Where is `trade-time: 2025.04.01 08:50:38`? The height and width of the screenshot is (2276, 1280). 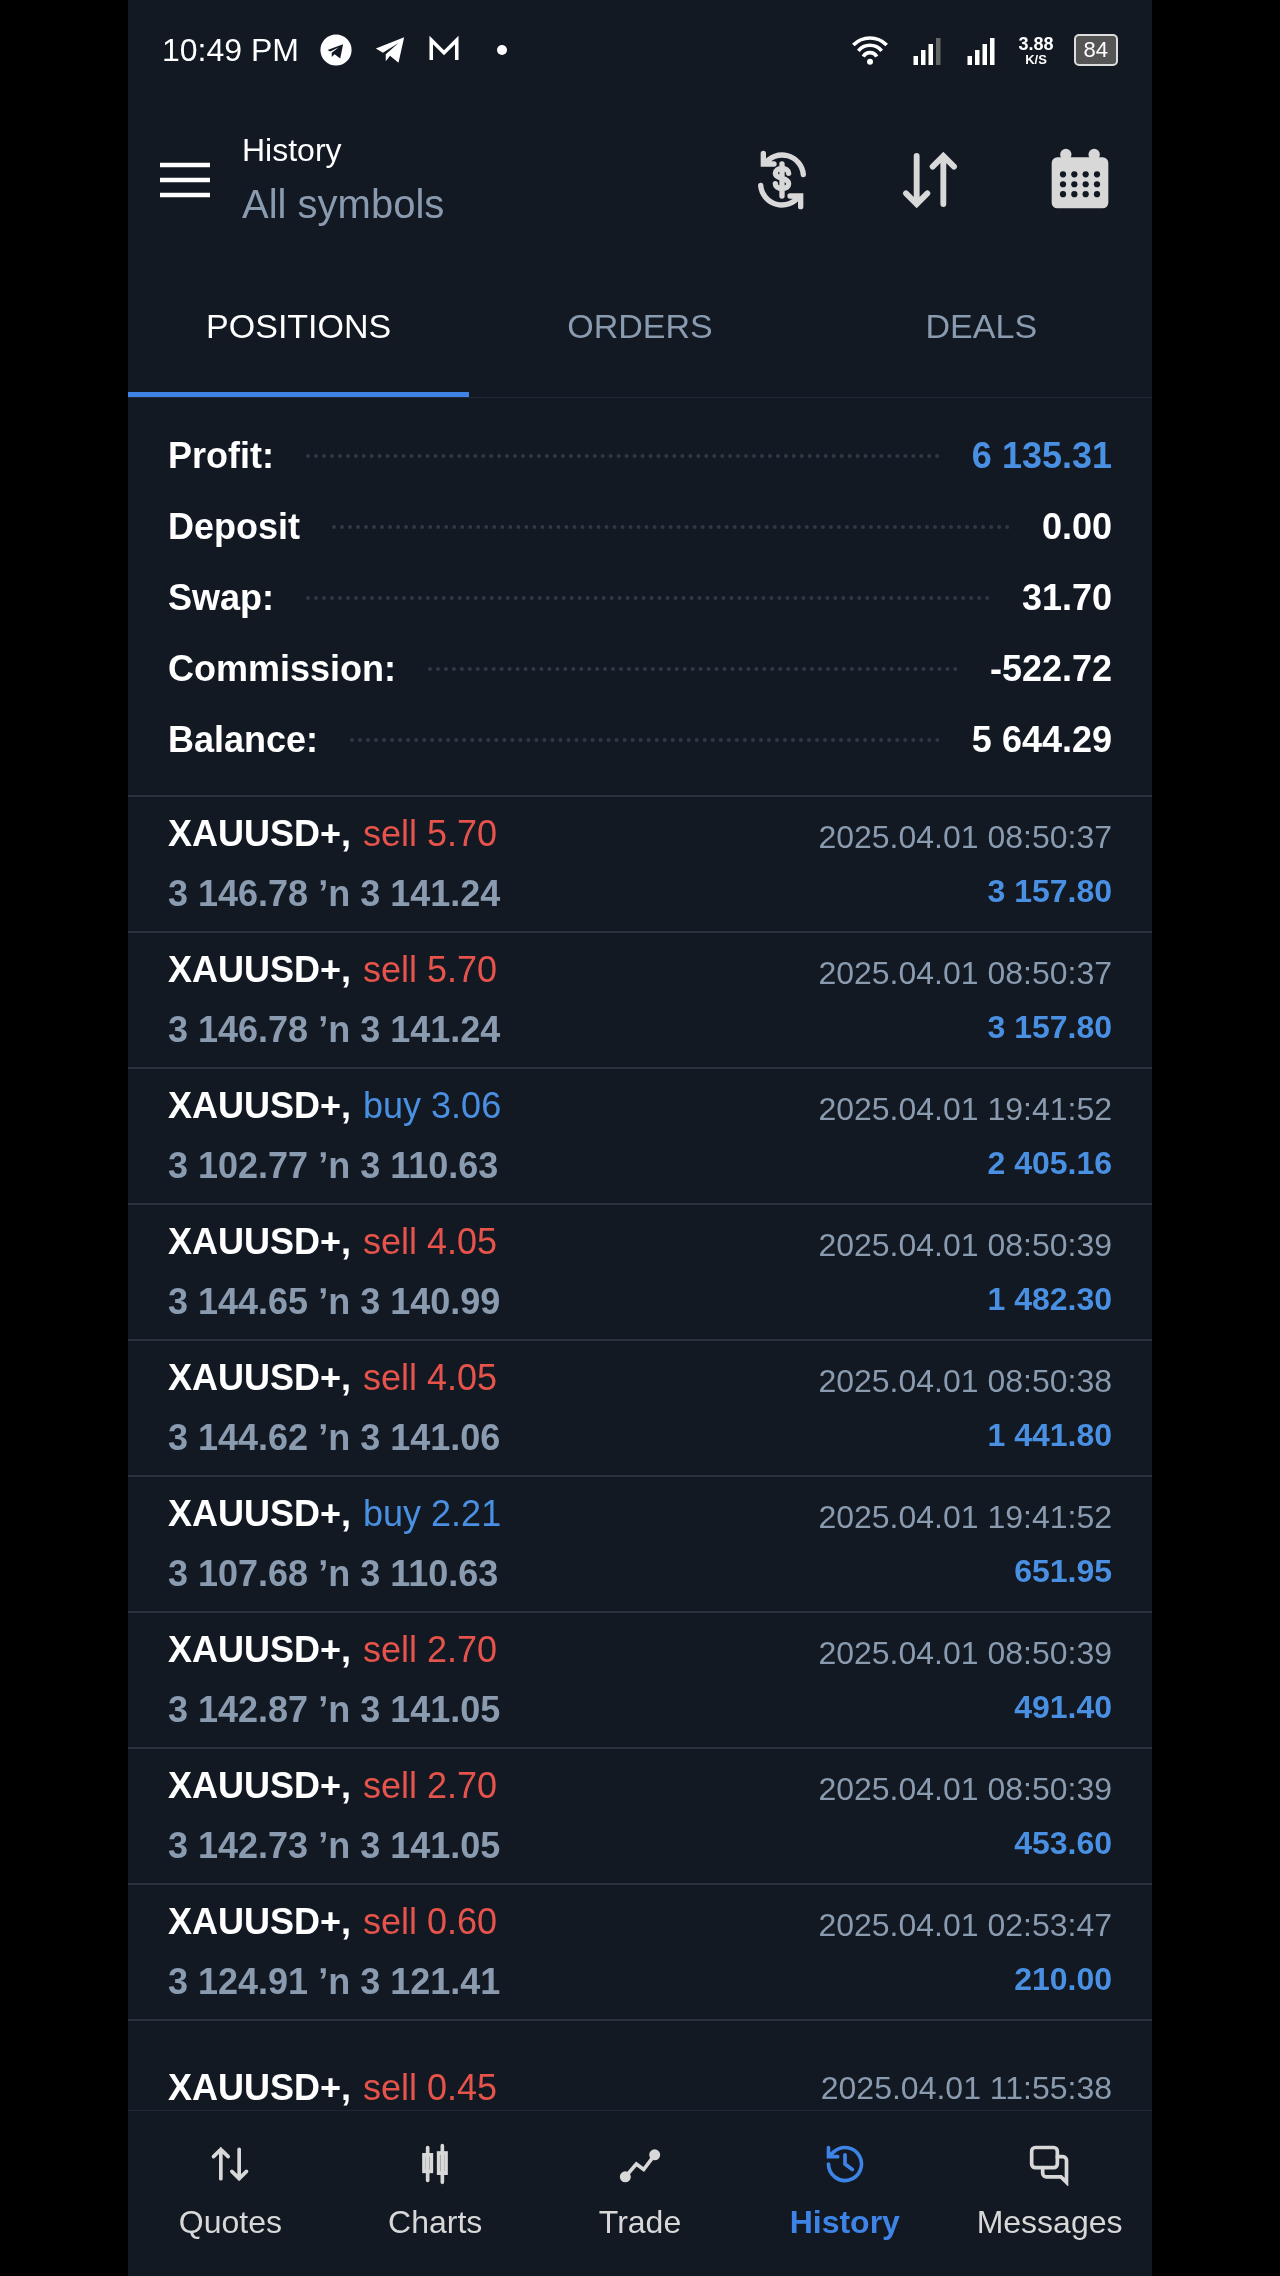 trade-time: 2025.04.01 08:50:38 is located at coordinates (965, 1381).